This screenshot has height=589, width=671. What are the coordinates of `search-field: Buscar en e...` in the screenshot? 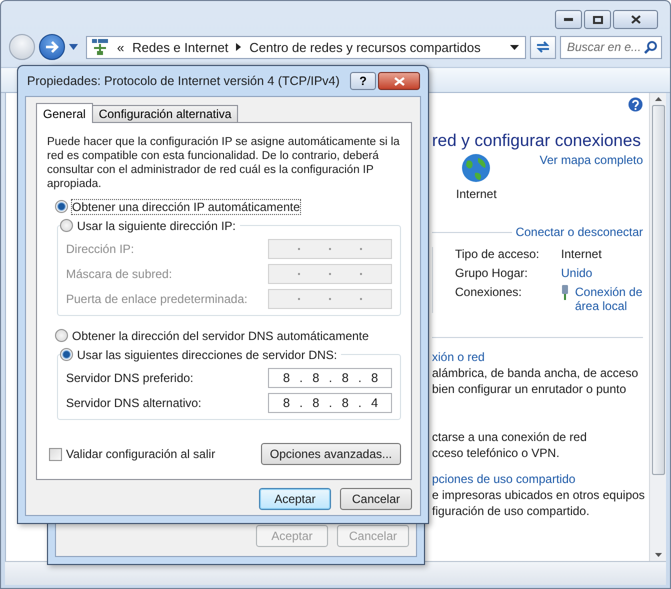 It's located at (611, 47).